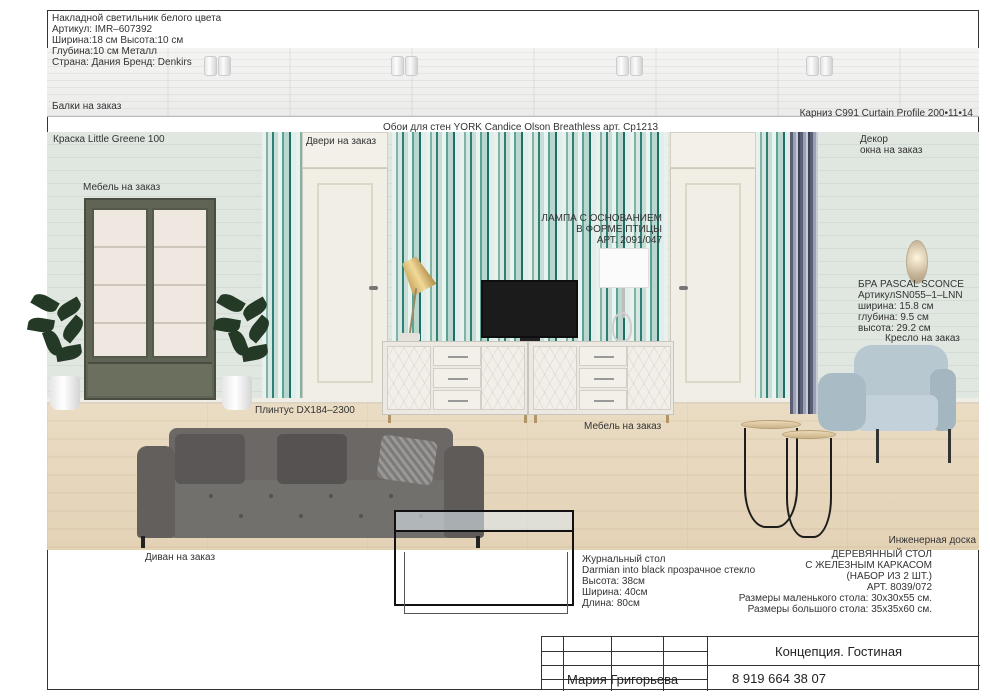  I want to click on flooring-label: Инженерная доска, so click(932, 540).